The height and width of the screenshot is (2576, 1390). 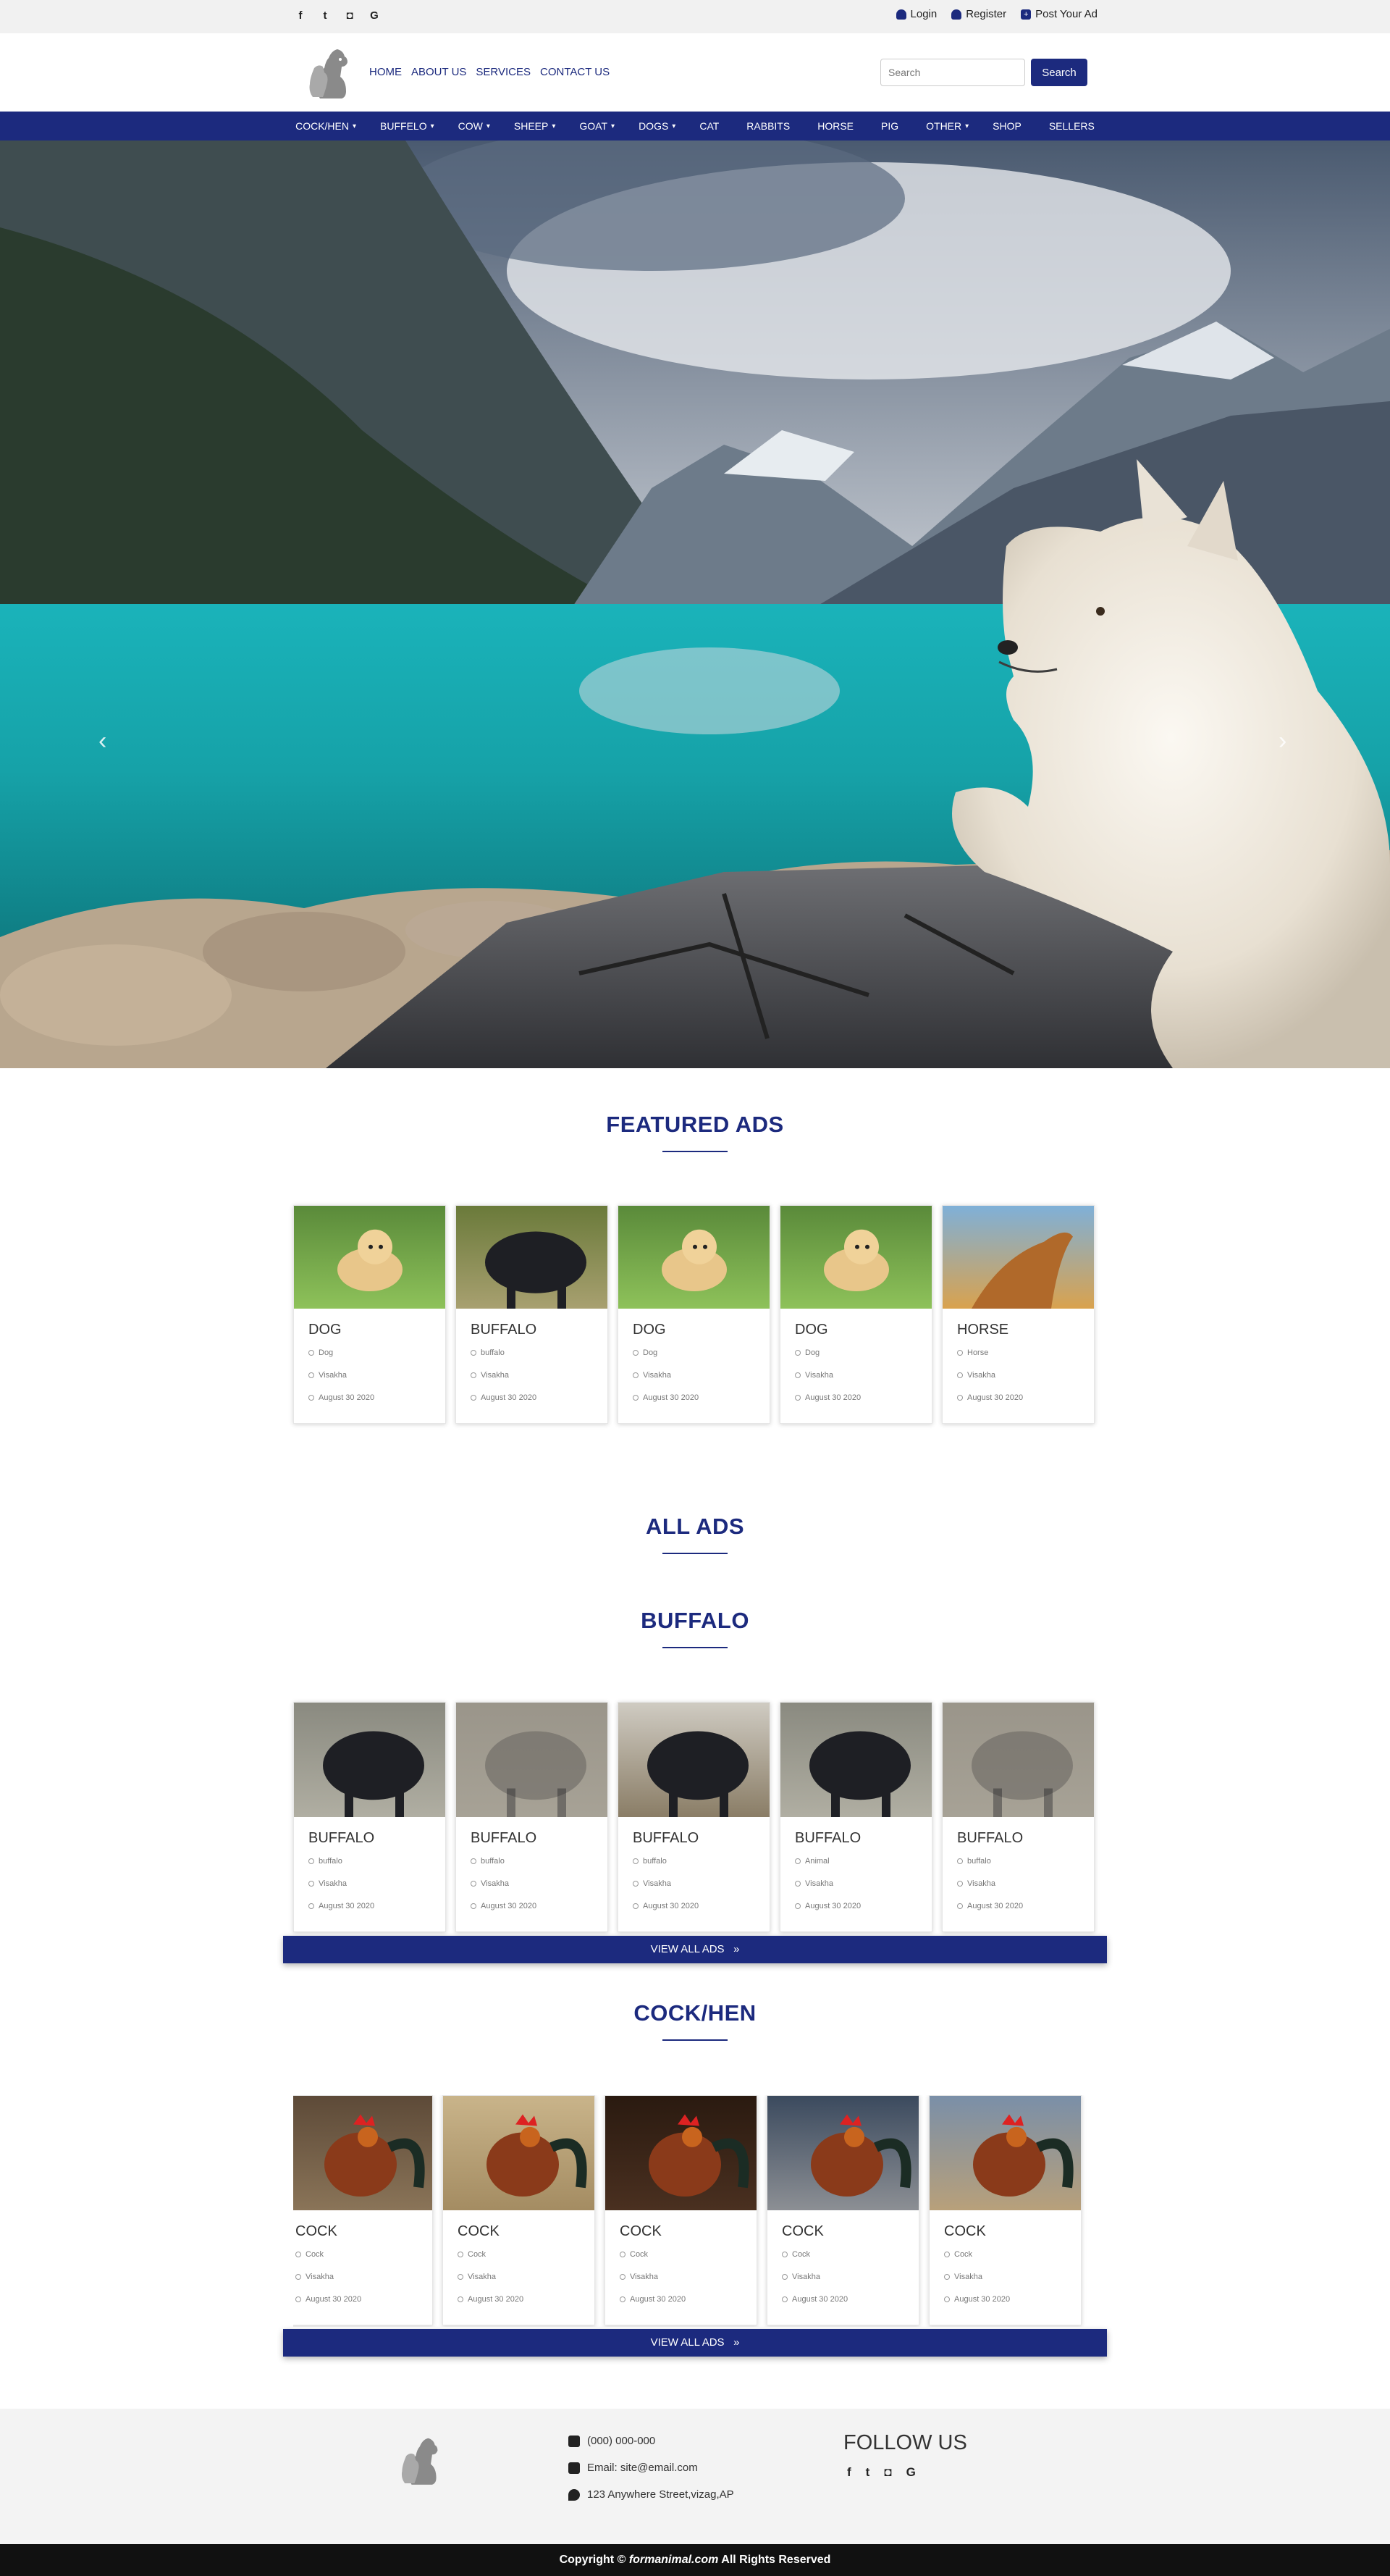 I want to click on category-nav-item-sellers: SELLERS, so click(x=1072, y=126).